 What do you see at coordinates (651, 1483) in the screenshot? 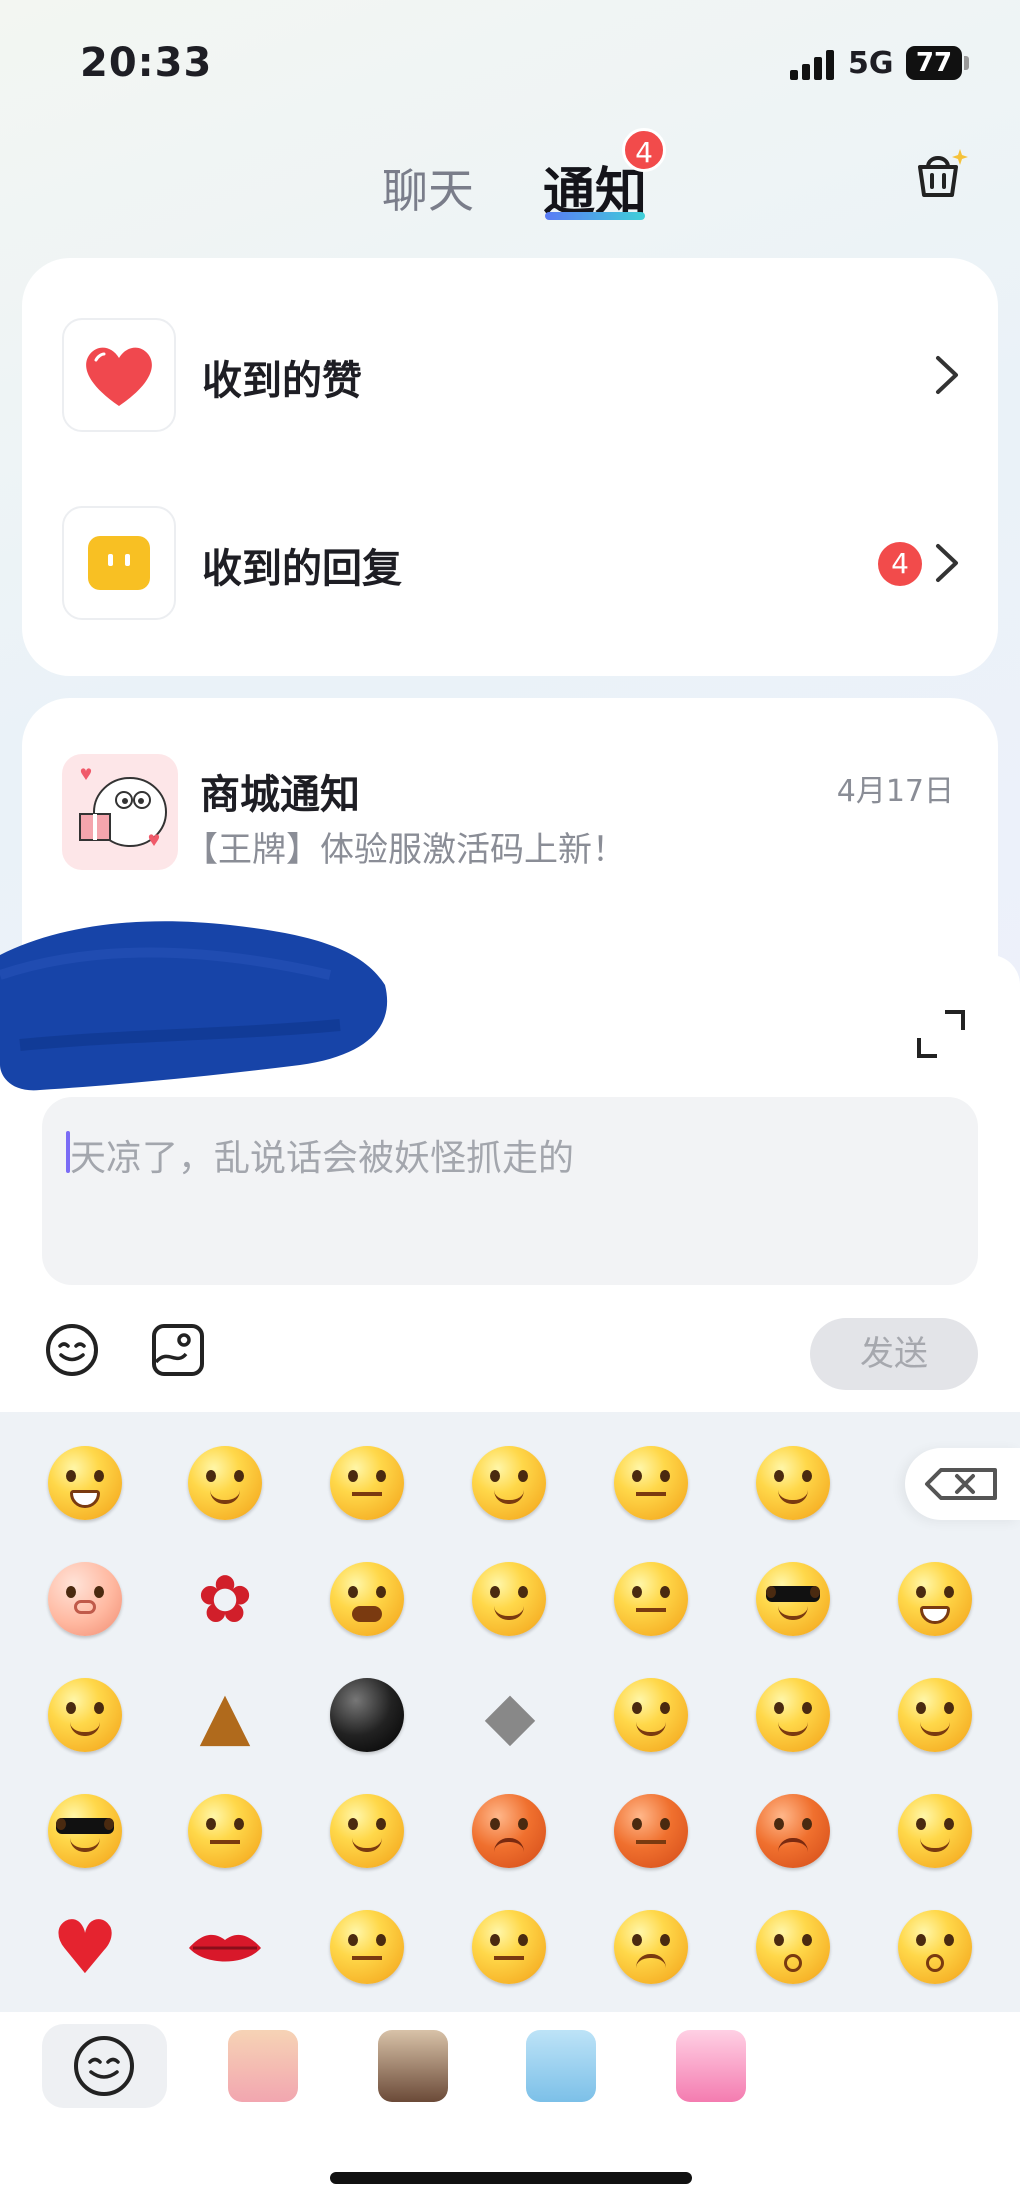
I see `think-emoji` at bounding box center [651, 1483].